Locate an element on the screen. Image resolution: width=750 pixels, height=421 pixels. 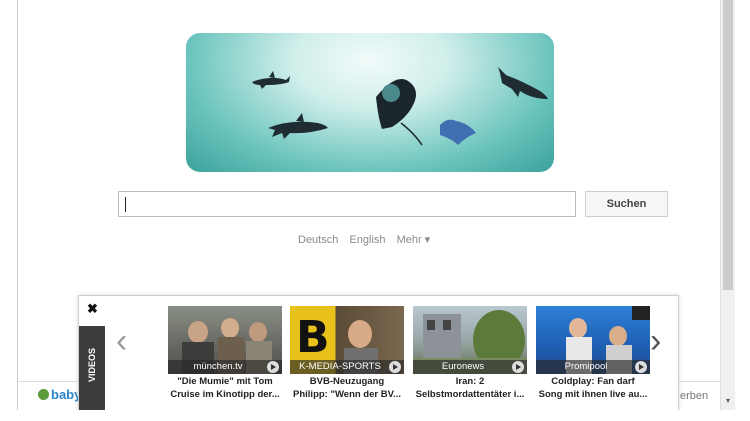
search-input is located at coordinates (347, 204).